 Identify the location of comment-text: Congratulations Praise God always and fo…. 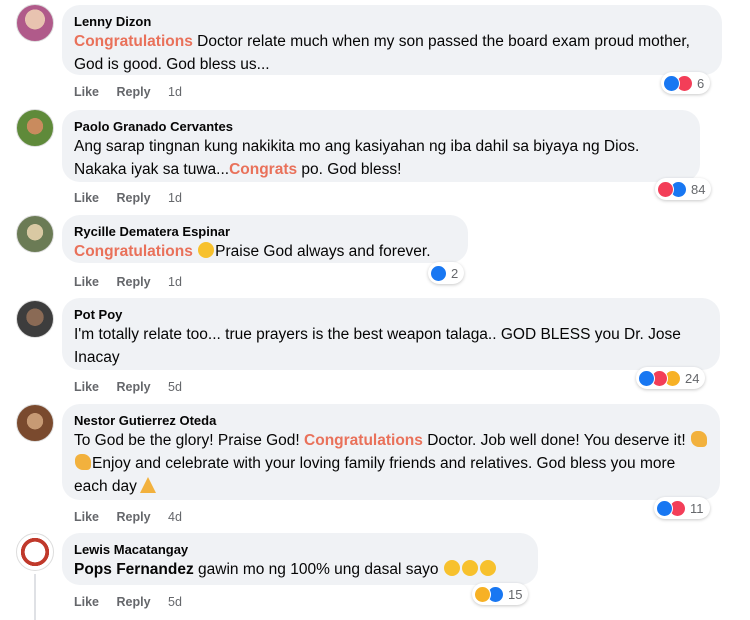
(265, 251).